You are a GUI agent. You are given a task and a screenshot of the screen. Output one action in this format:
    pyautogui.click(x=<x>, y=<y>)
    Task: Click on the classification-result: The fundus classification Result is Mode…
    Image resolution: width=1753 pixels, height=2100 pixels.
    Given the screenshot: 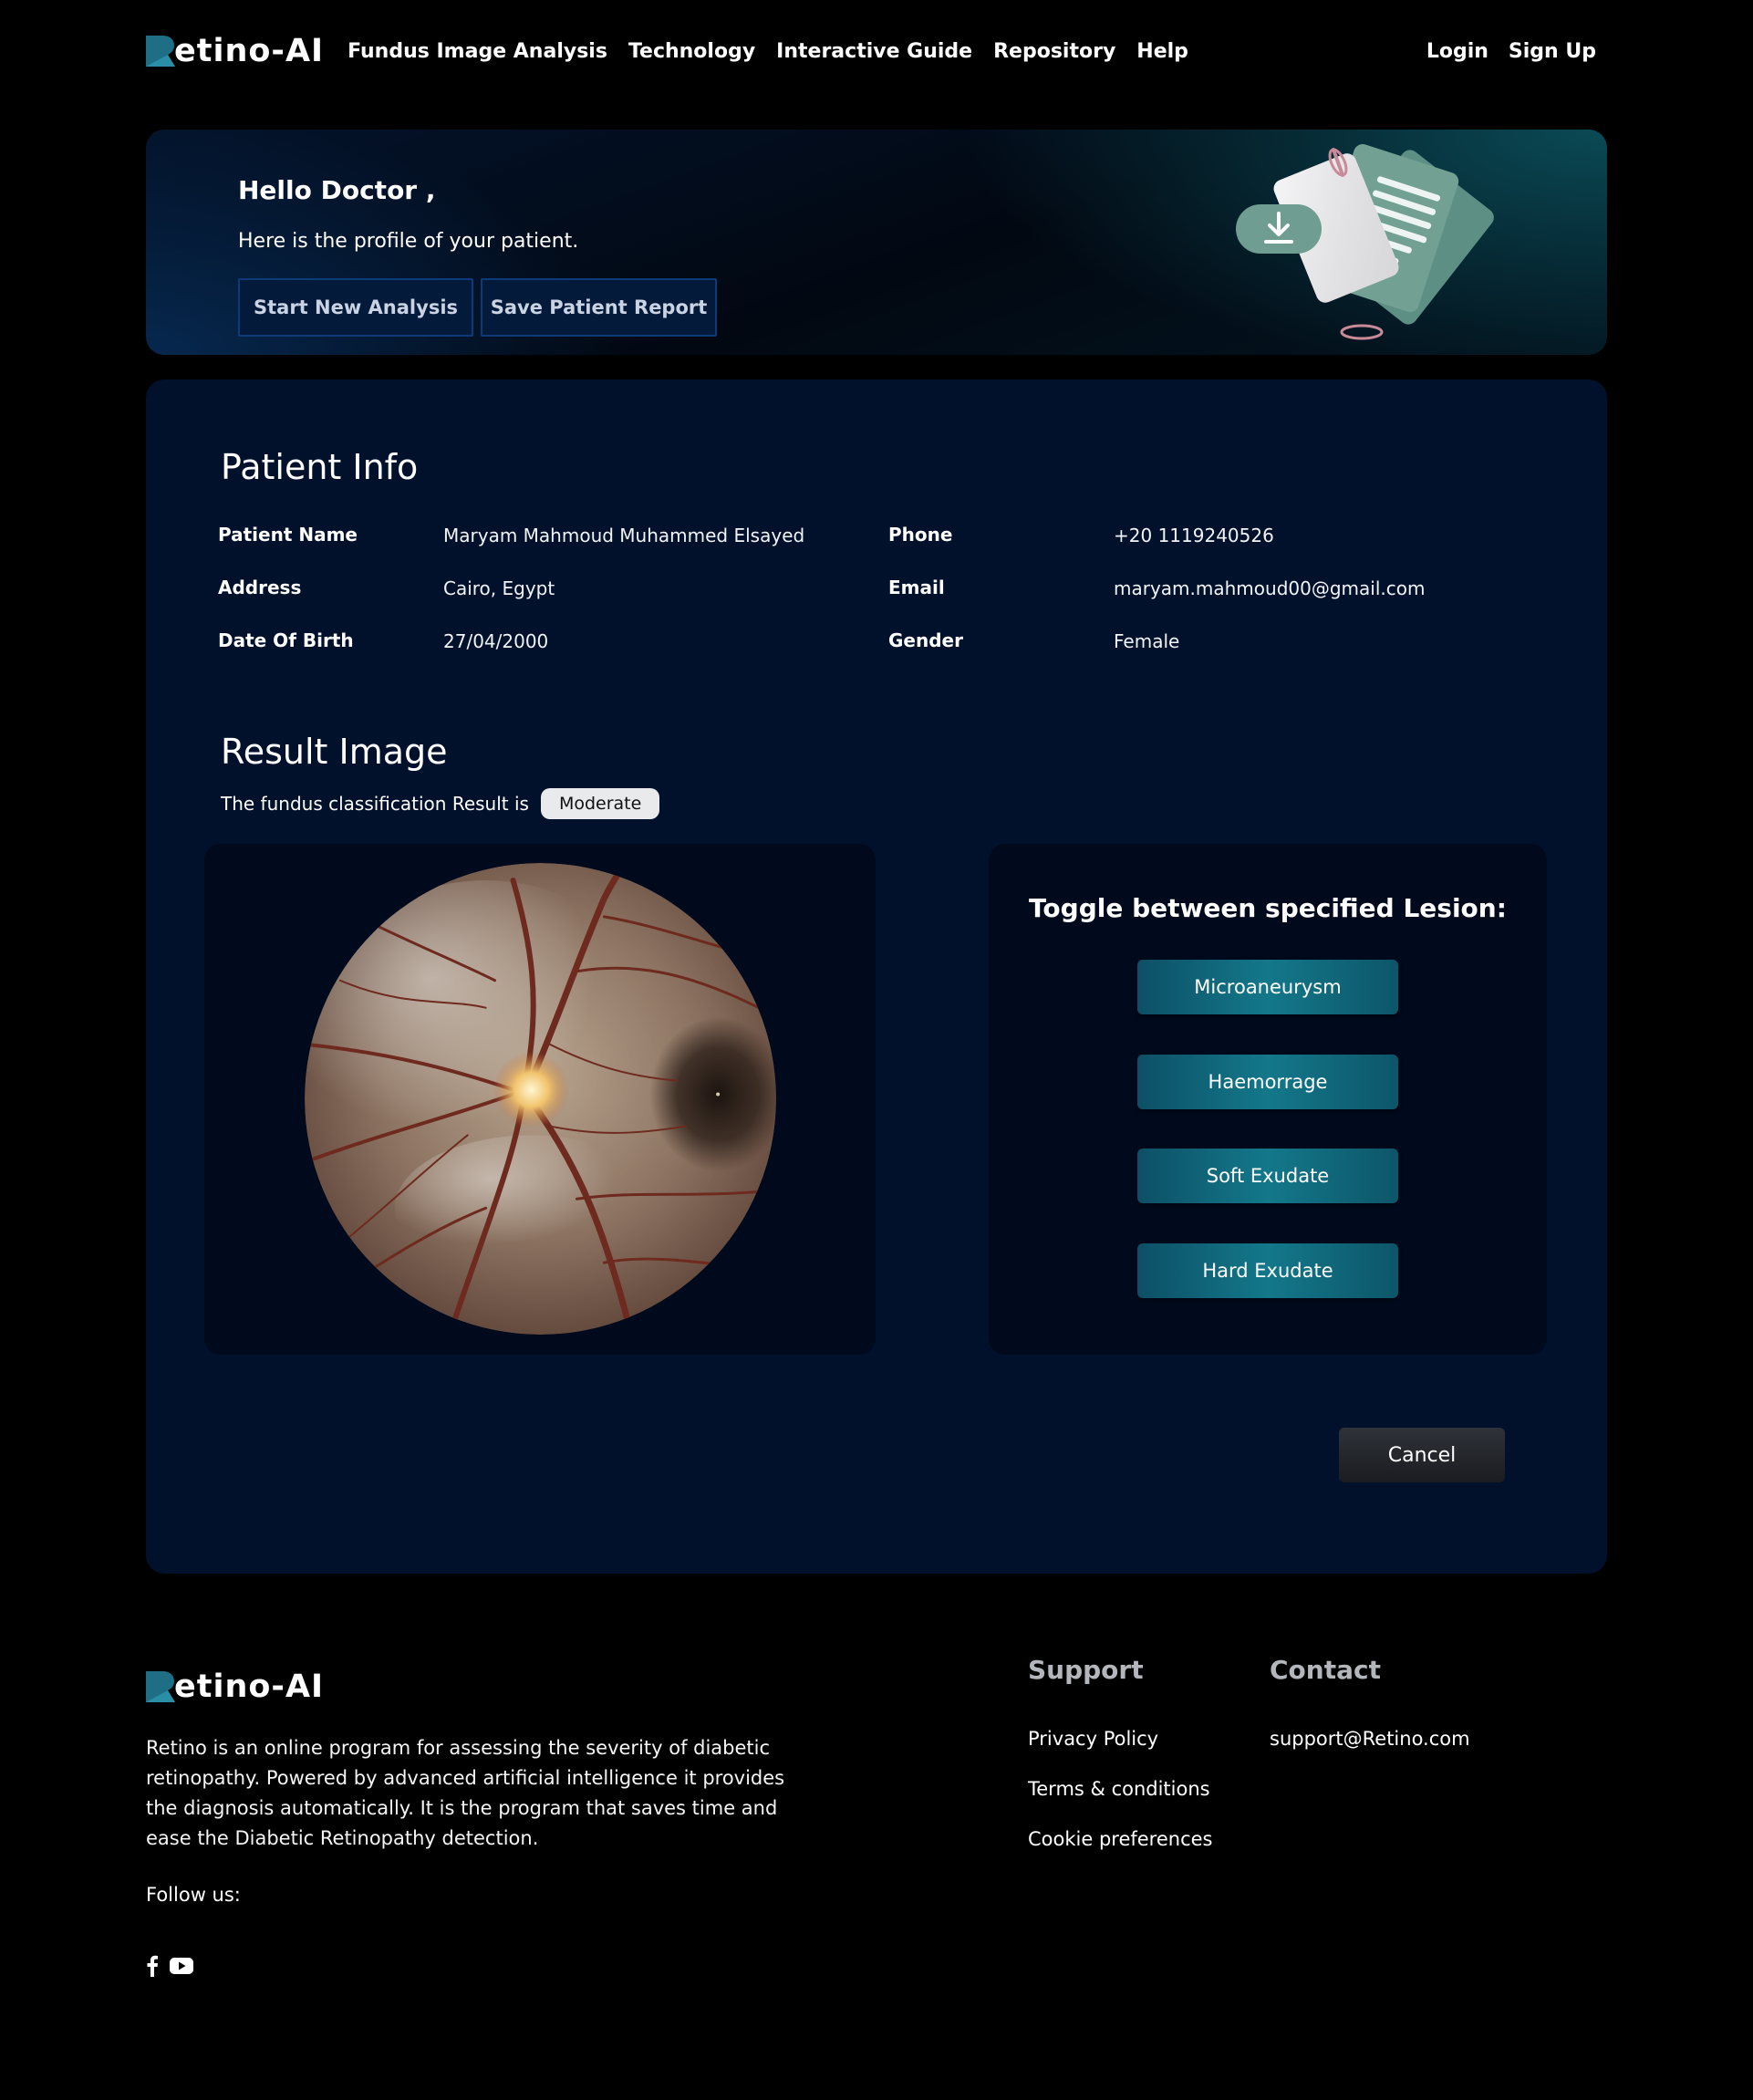 What is the action you would take?
    pyautogui.click(x=440, y=803)
    